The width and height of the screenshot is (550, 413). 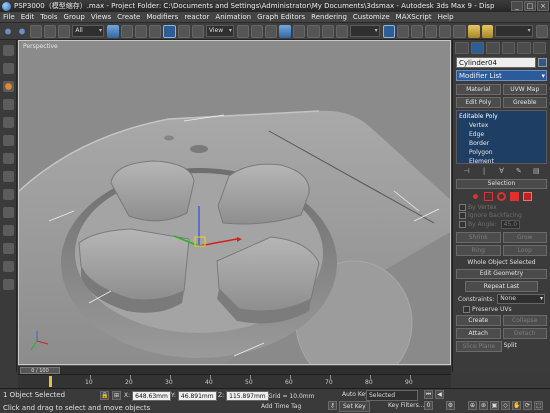 I want to click on x-field: 648.63mm, so click(x=151, y=395).